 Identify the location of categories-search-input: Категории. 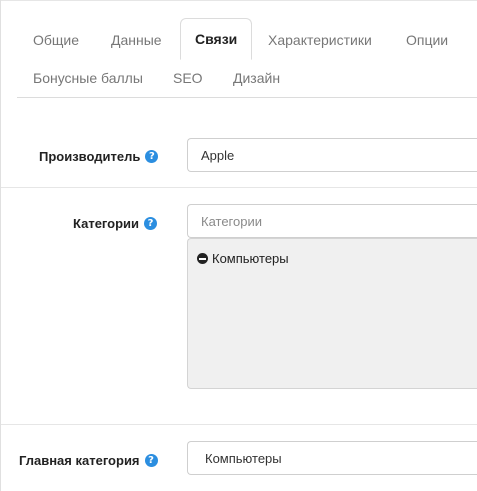
(332, 221).